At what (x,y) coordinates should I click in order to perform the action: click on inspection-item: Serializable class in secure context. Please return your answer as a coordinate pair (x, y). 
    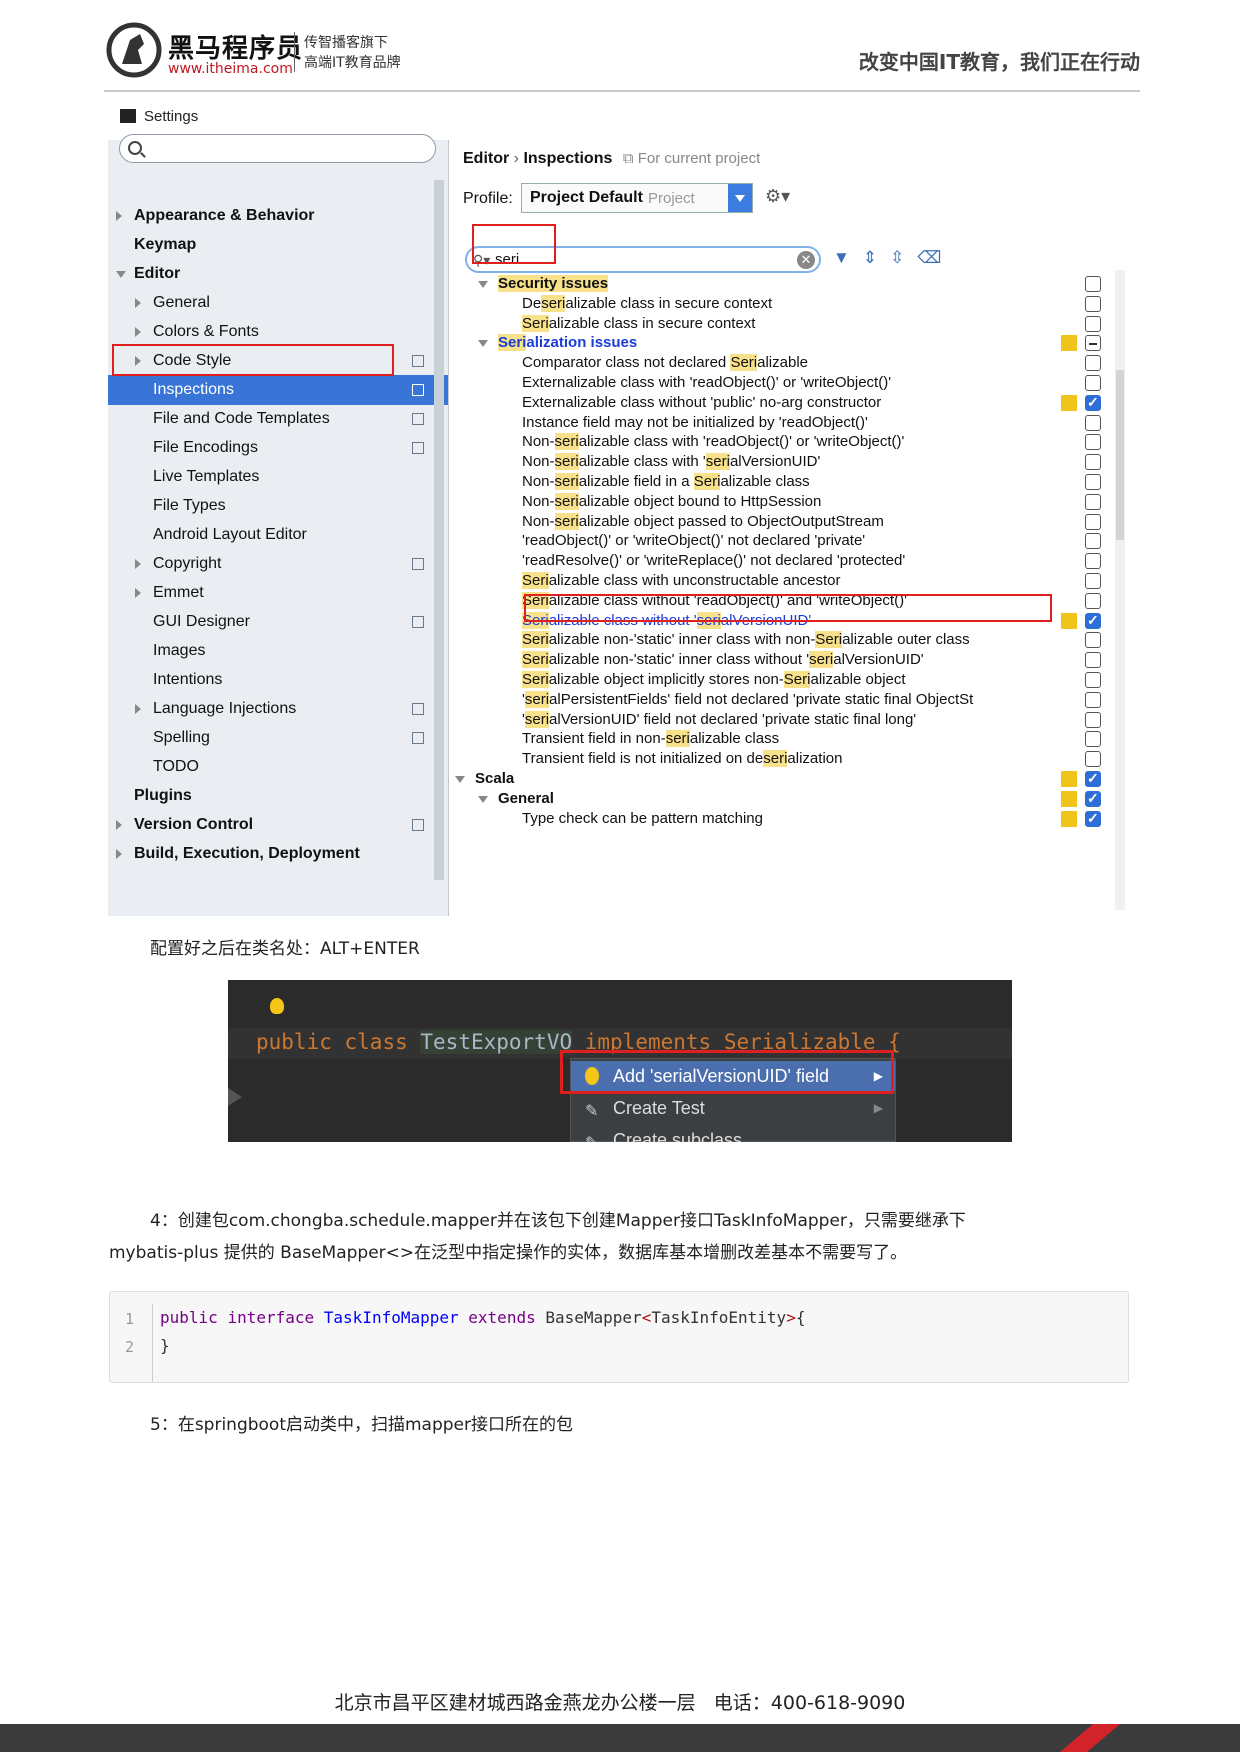
    Looking at the image, I should click on (638, 324).